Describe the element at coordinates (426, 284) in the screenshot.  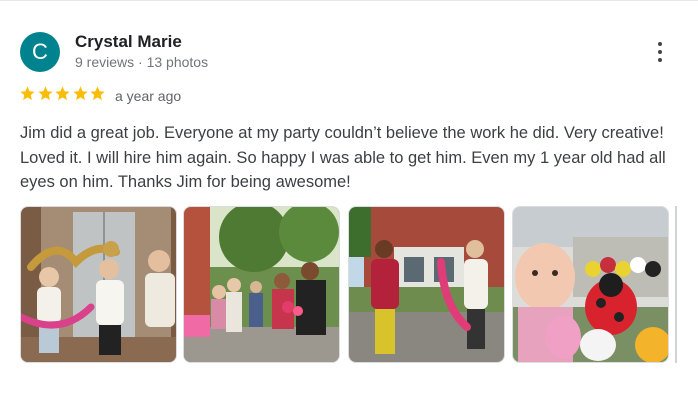
I see `photo-balloon-artist-at-house` at that location.